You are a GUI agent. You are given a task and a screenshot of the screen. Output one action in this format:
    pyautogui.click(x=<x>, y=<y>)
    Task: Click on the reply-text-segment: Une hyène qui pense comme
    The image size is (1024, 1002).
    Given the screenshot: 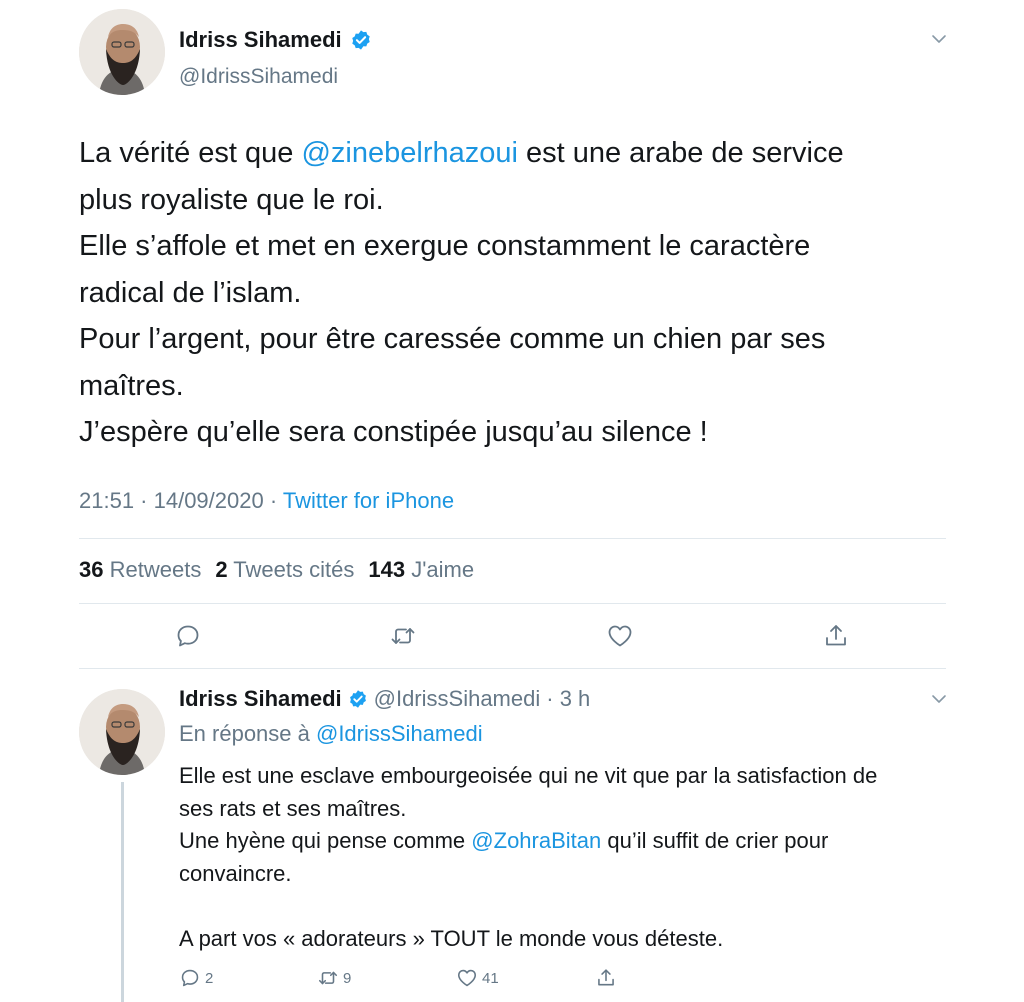 What is the action you would take?
    pyautogui.click(x=325, y=841)
    